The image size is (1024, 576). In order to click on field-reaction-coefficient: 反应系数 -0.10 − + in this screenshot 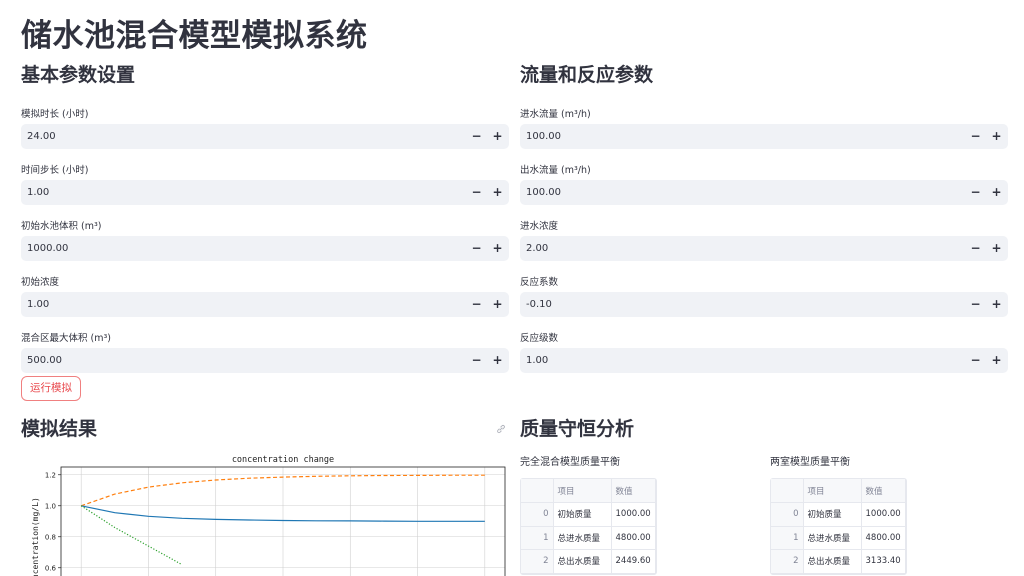, I will do `click(764, 276)`.